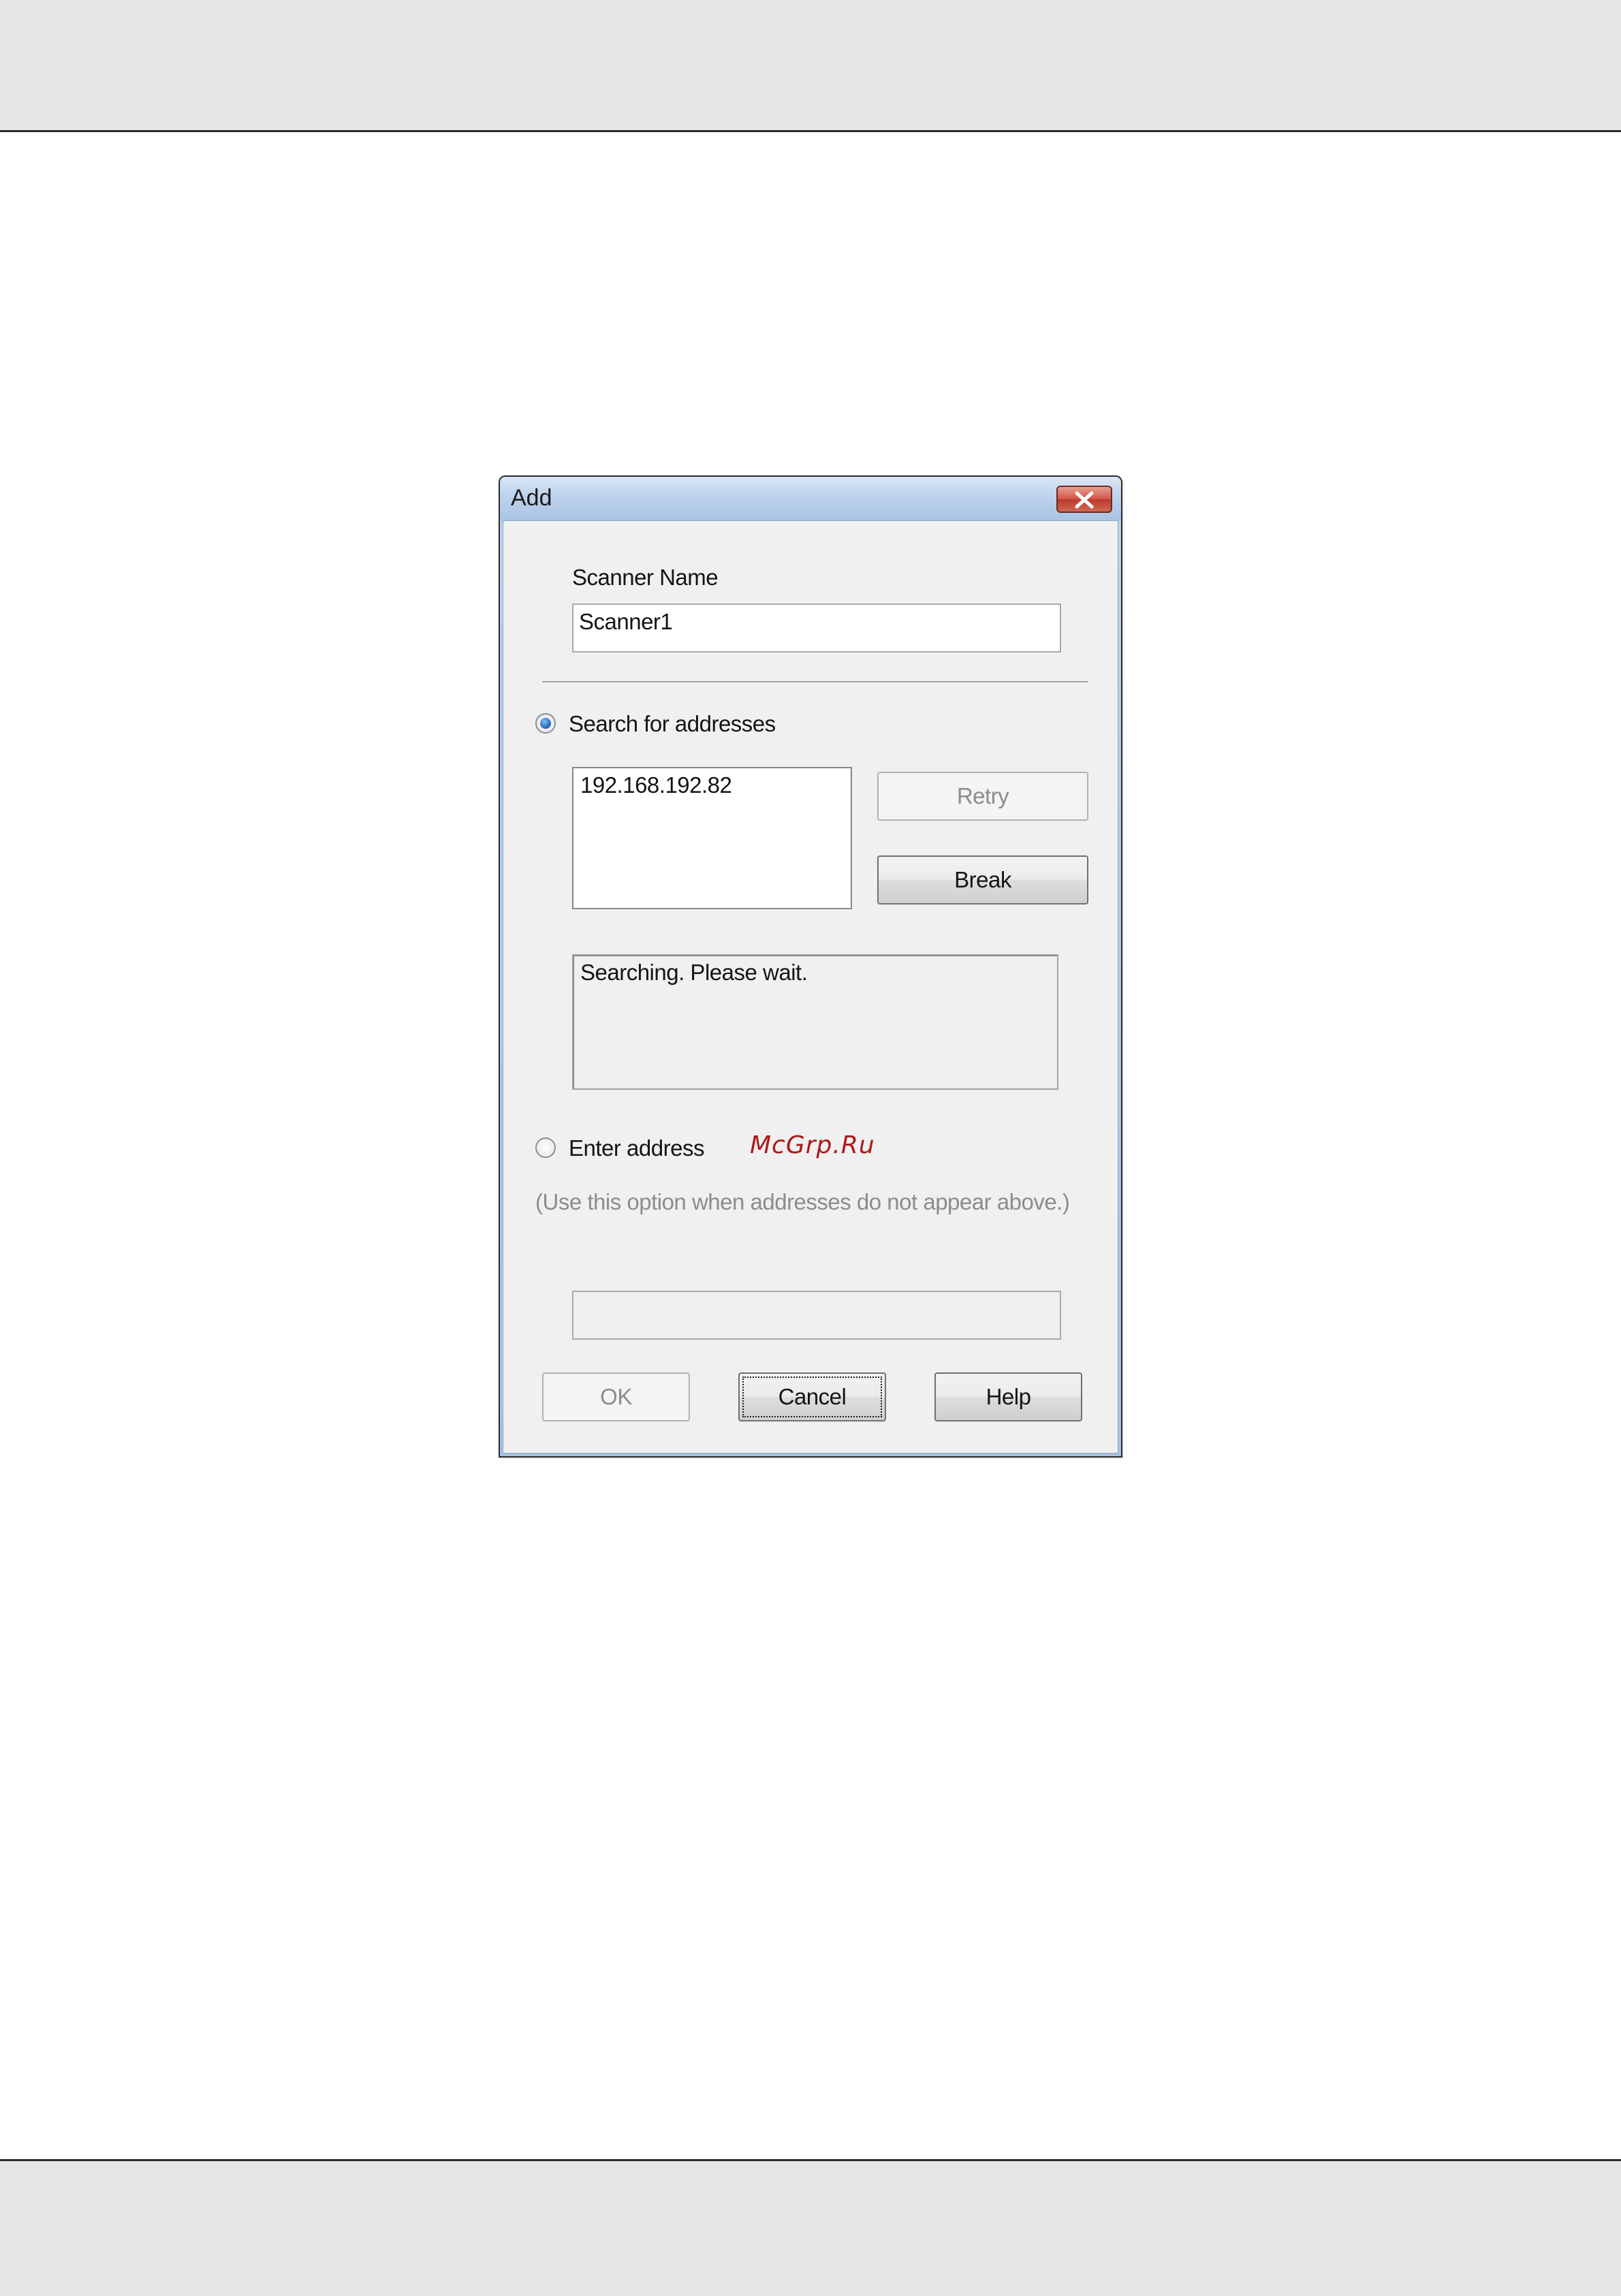  I want to click on close-x-icon, so click(1084, 500).